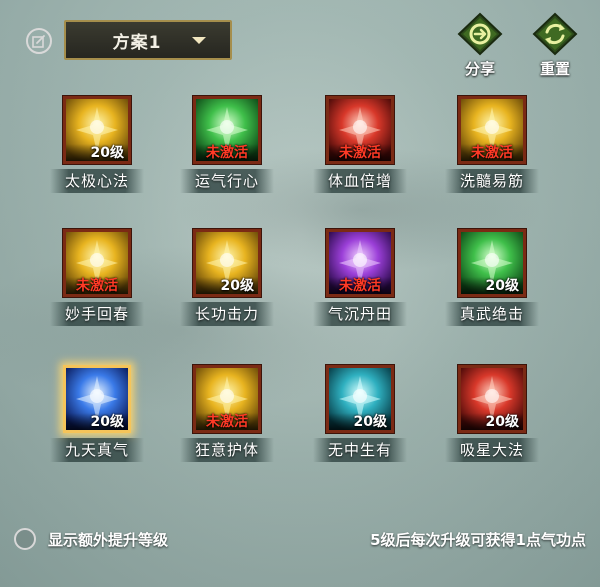 This screenshot has width=600, height=587. I want to click on skill-name: 气沉丹田, so click(360, 314).